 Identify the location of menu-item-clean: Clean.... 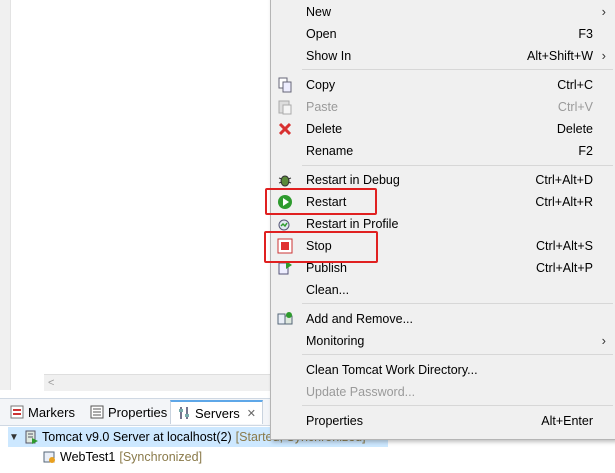
(443, 290).